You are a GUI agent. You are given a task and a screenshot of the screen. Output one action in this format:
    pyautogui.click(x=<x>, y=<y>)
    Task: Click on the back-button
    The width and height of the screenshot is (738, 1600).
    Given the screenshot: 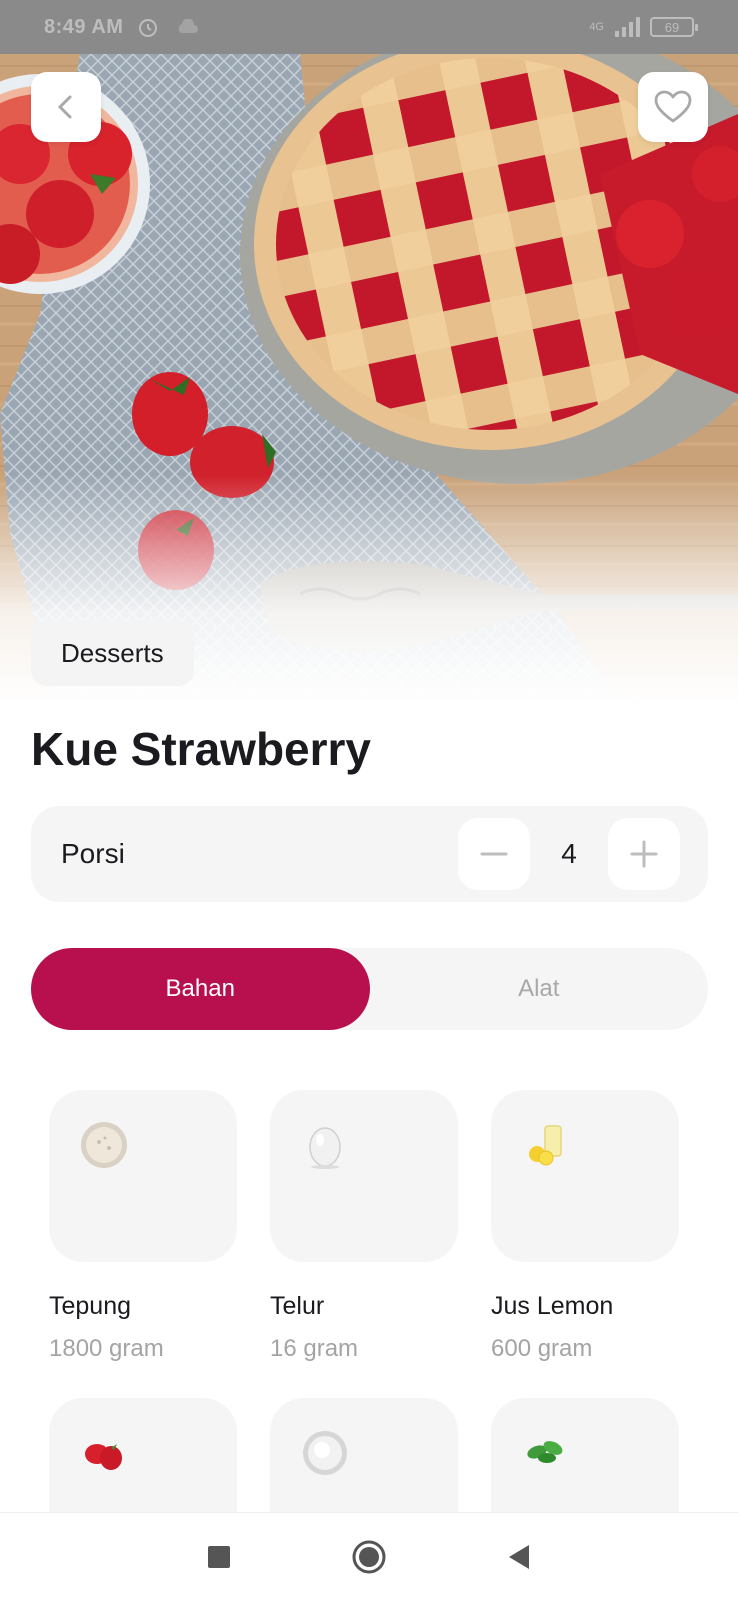 What is the action you would take?
    pyautogui.click(x=66, y=107)
    